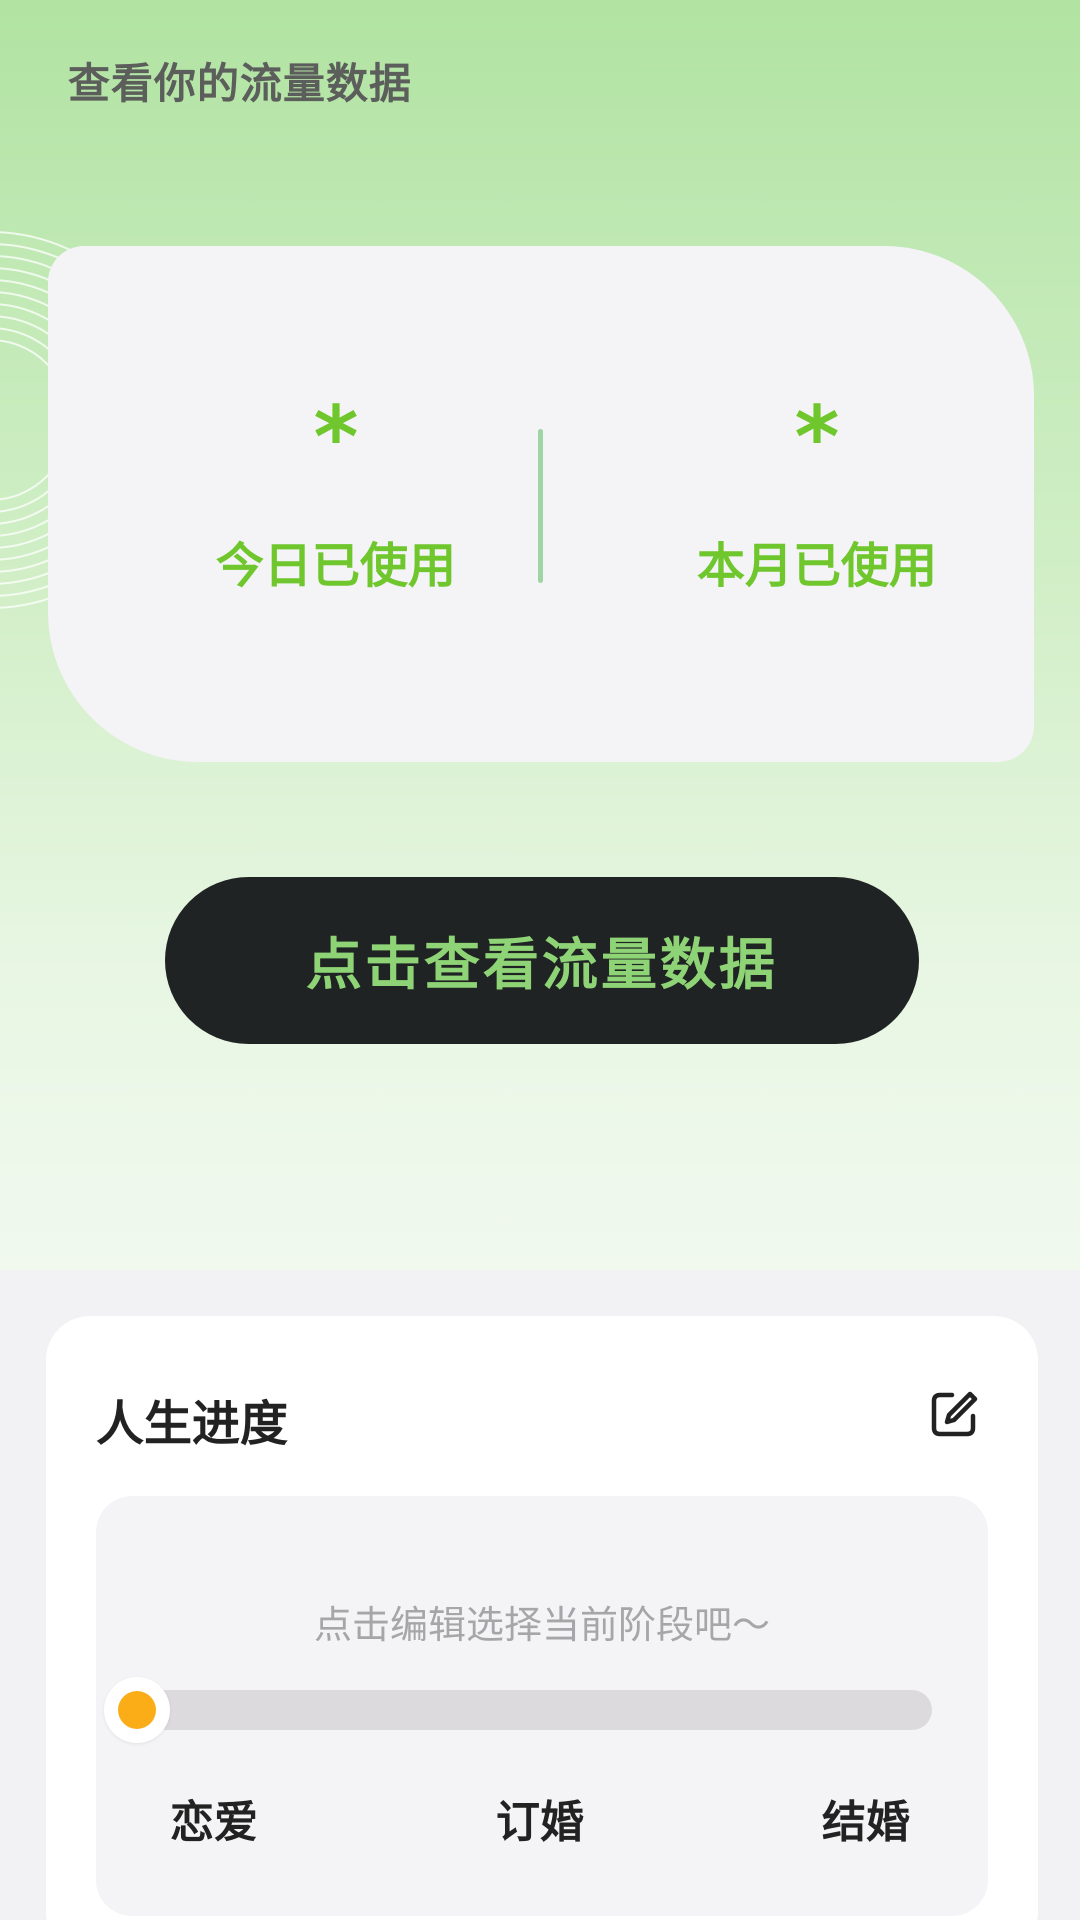 The height and width of the screenshot is (1920, 1080). I want to click on usage-divider, so click(540, 506).